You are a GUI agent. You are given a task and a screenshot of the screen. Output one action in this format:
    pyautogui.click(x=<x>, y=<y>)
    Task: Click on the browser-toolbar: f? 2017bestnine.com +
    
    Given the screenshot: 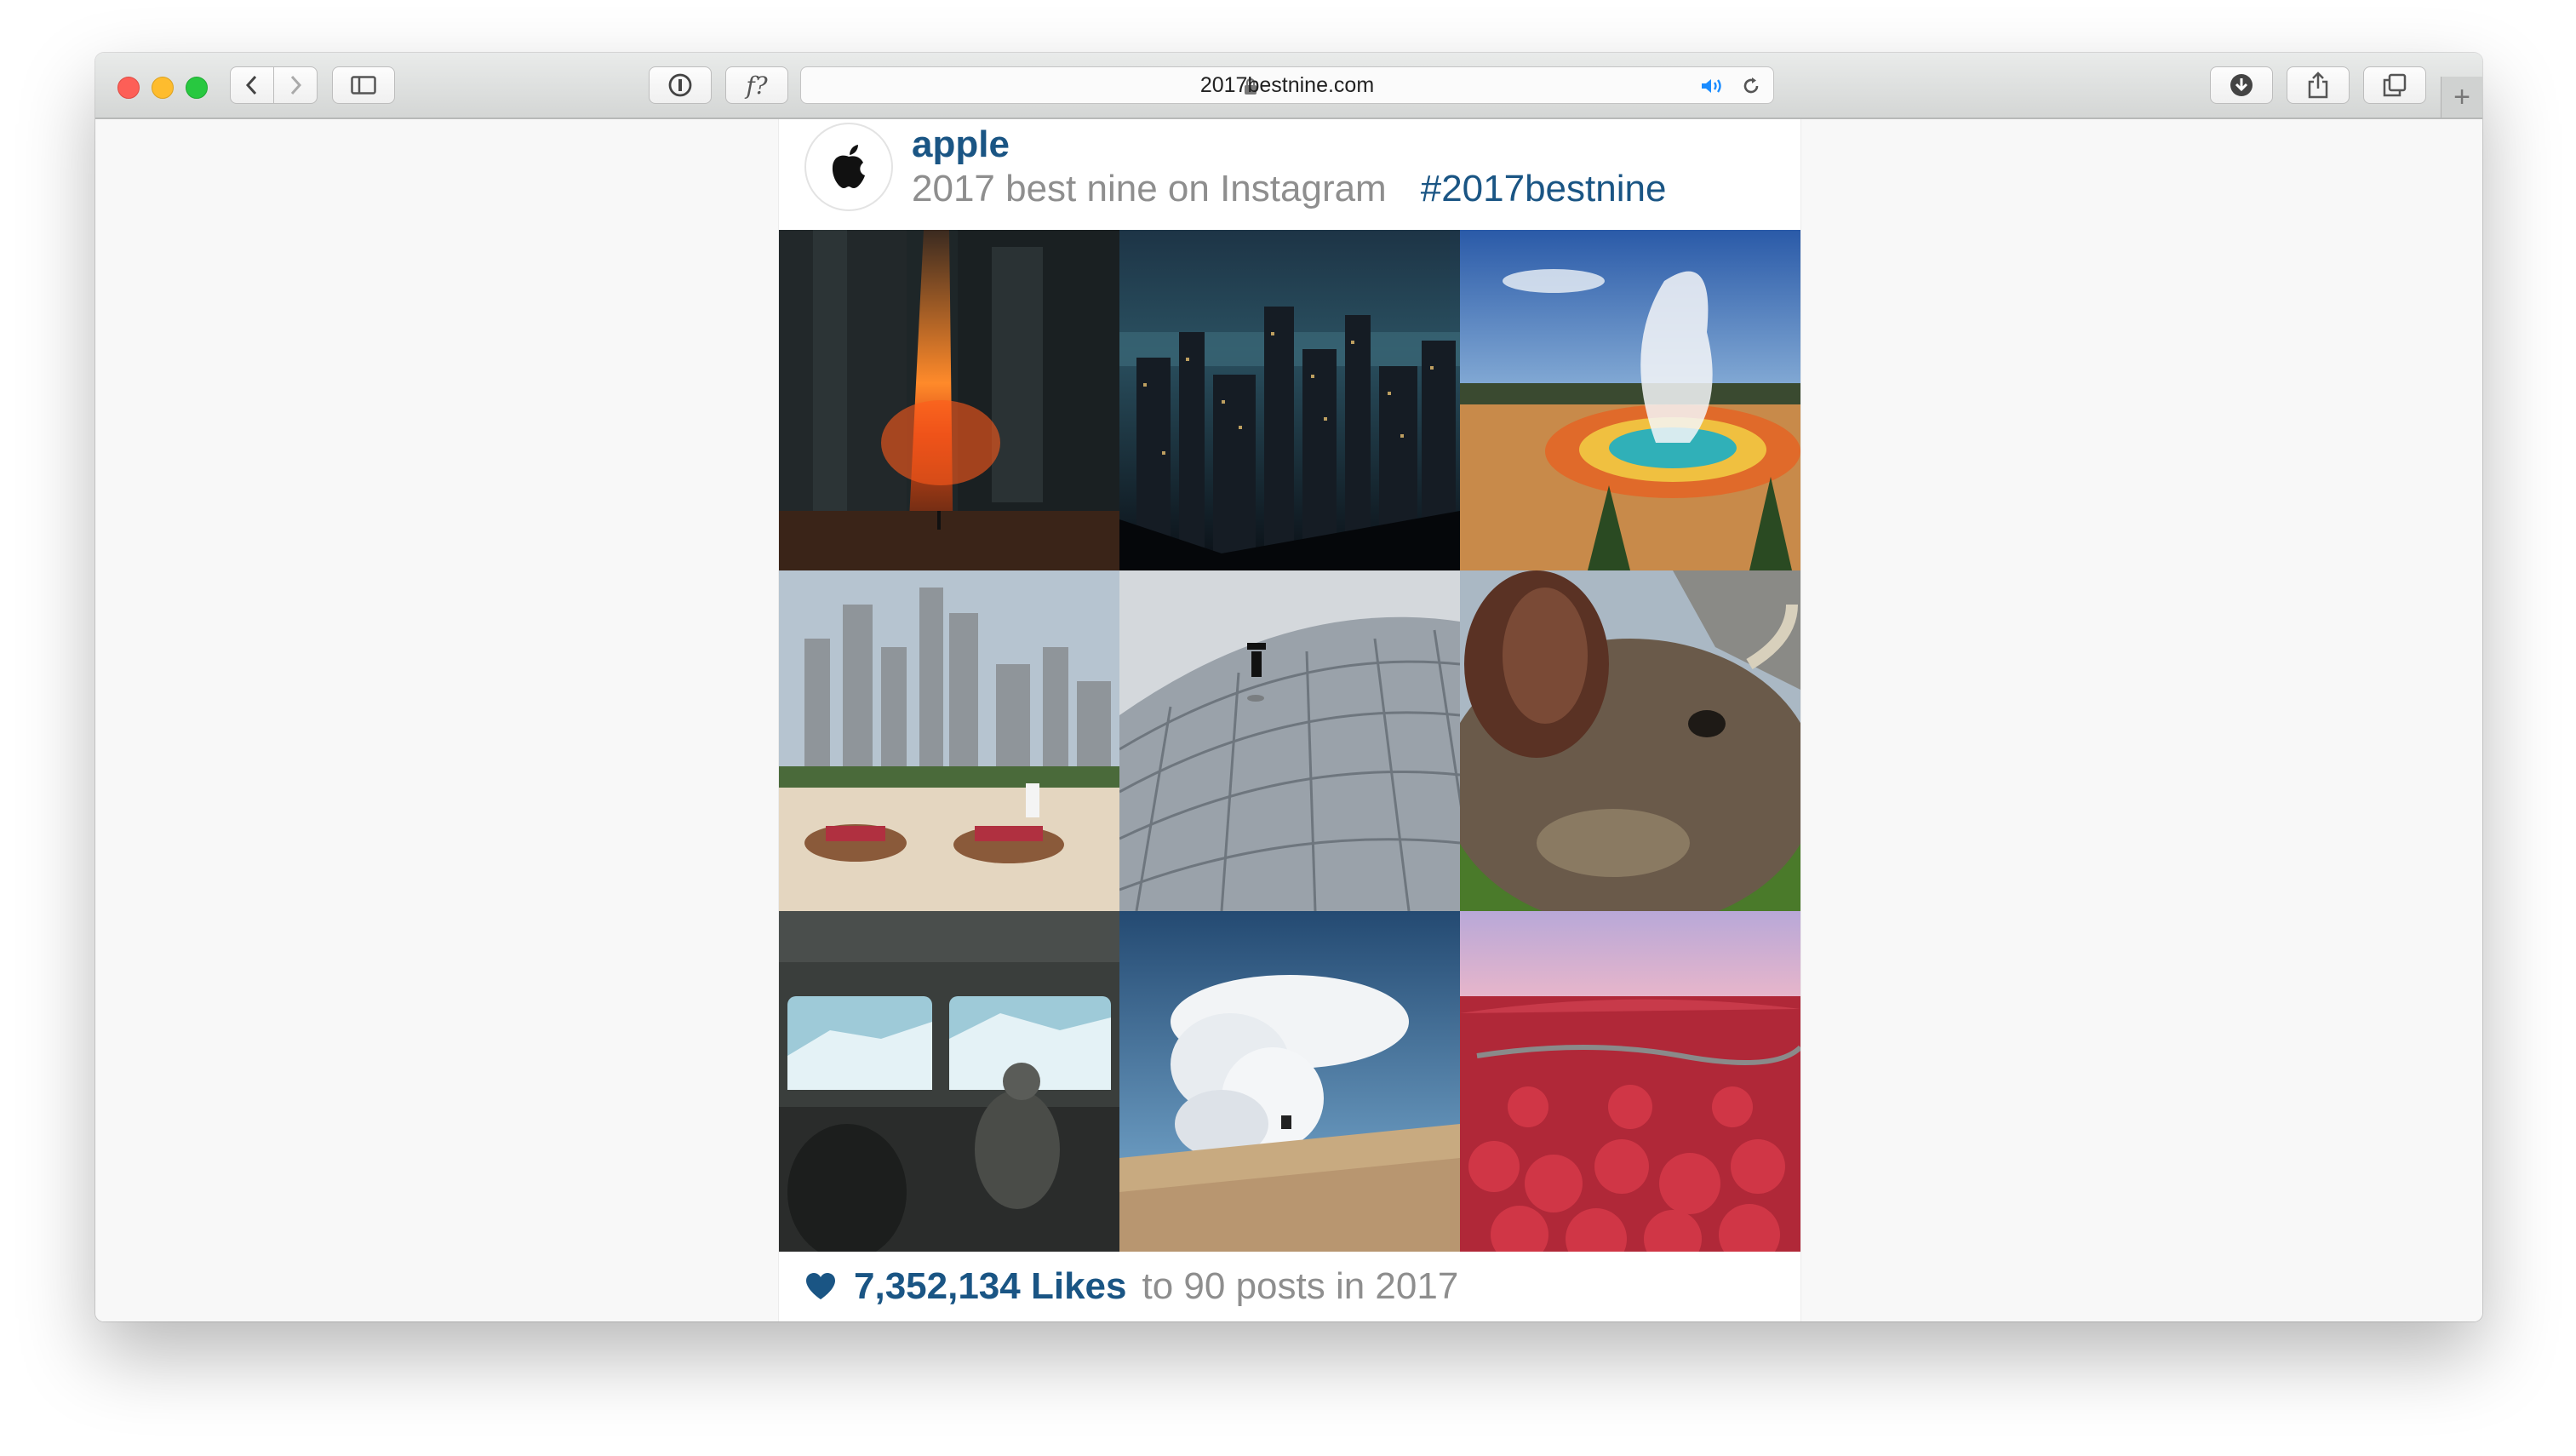 What is the action you would take?
    pyautogui.click(x=1288, y=86)
    